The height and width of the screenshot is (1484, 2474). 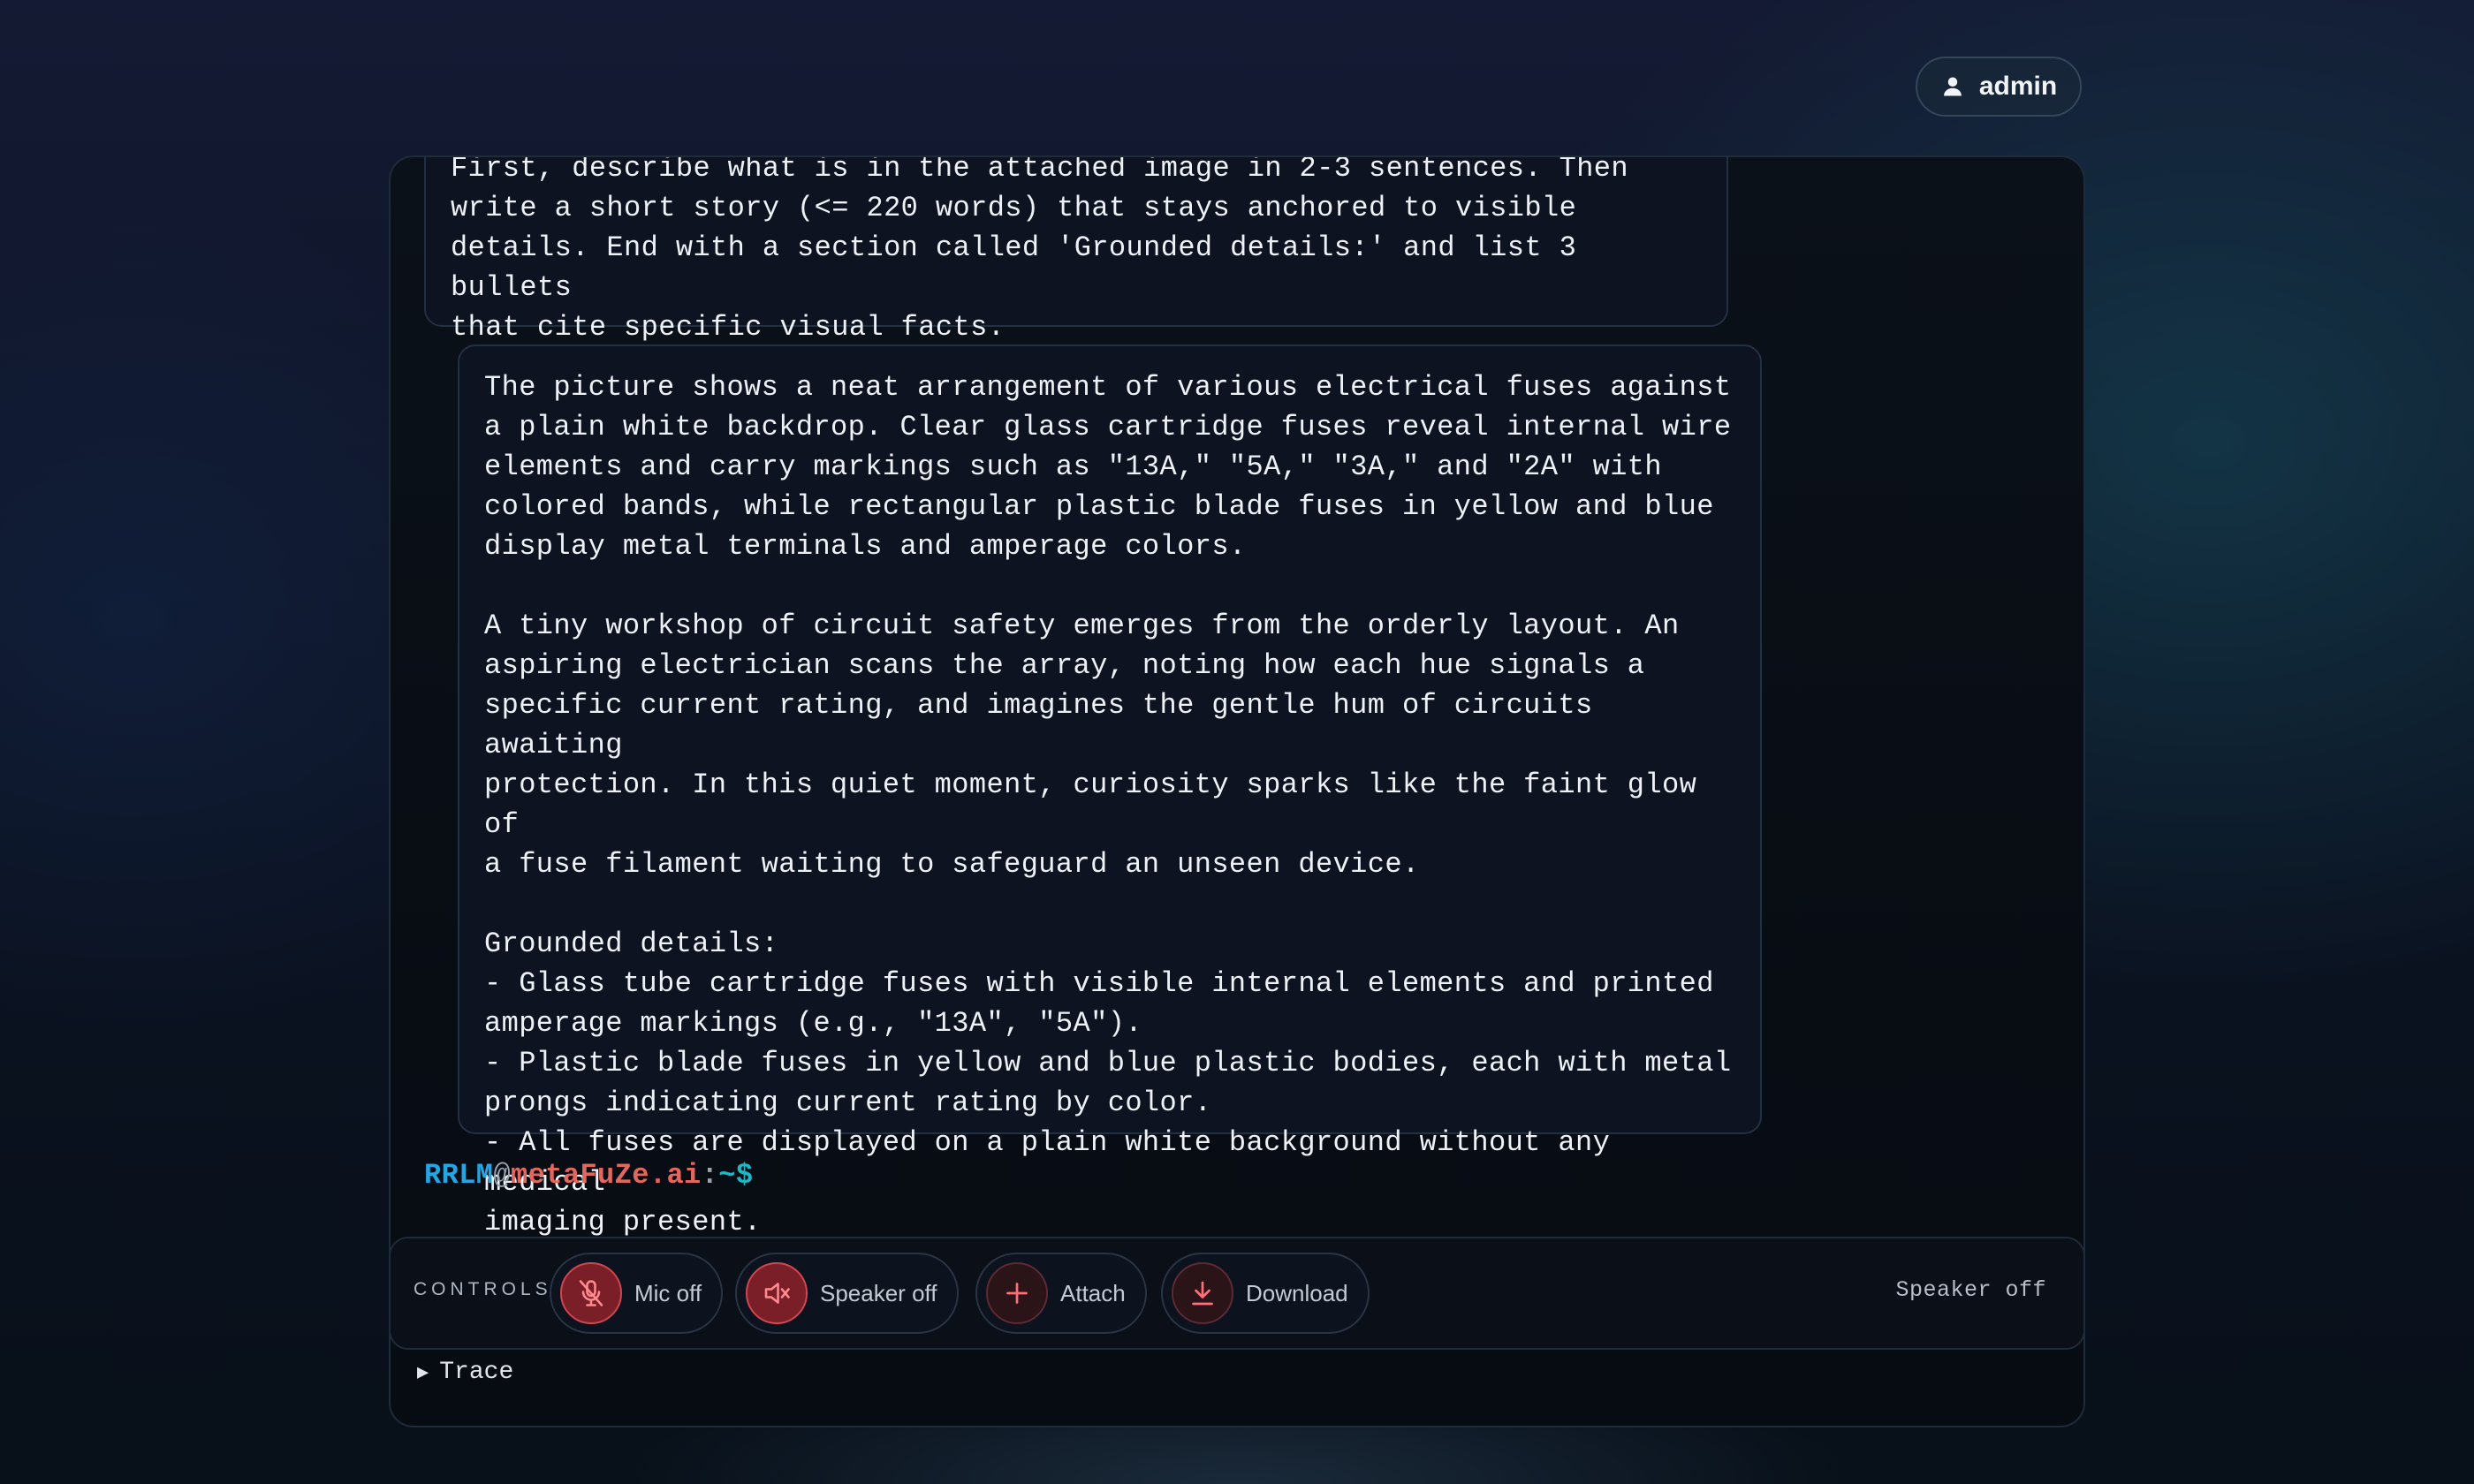 I want to click on prompt-at: @, so click(x=502, y=1175).